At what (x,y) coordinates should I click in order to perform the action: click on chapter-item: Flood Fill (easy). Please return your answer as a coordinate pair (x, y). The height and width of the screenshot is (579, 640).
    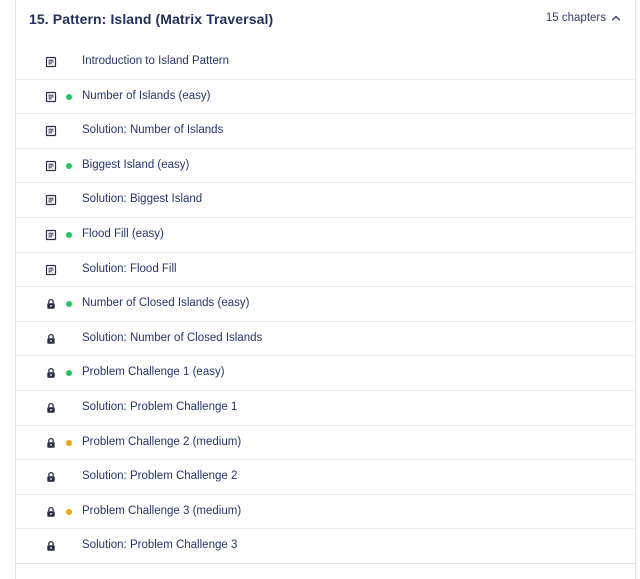
    Looking at the image, I should click on (325, 235).